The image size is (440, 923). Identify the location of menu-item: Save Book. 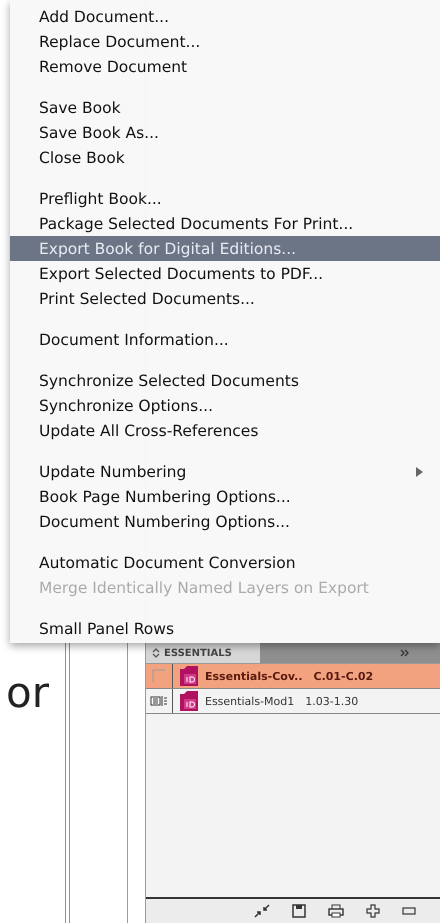
(225, 107).